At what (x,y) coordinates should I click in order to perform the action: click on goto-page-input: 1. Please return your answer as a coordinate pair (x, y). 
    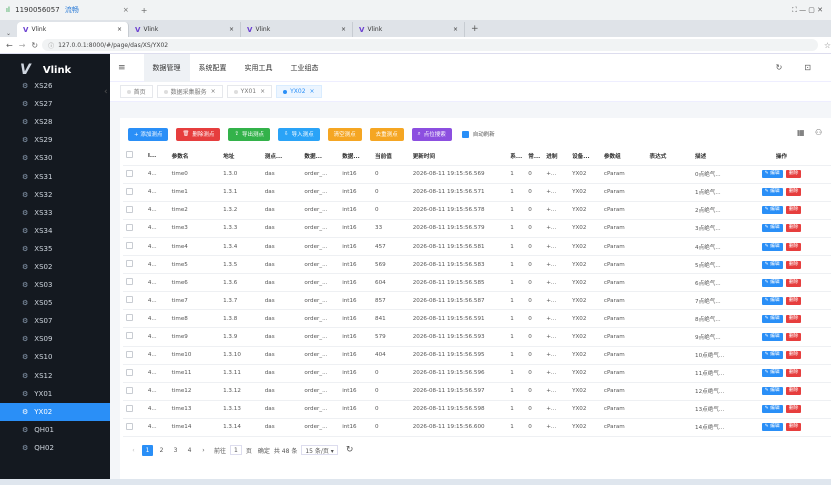
    Looking at the image, I should click on (236, 450).